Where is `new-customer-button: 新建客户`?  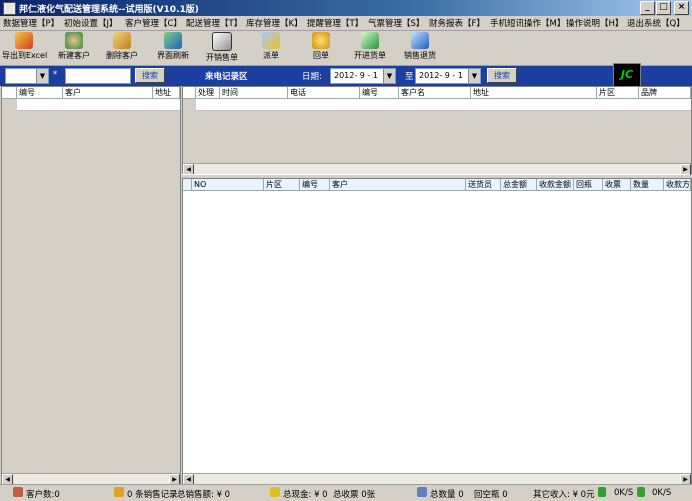
new-customer-button: 新建客户 is located at coordinates (74, 48).